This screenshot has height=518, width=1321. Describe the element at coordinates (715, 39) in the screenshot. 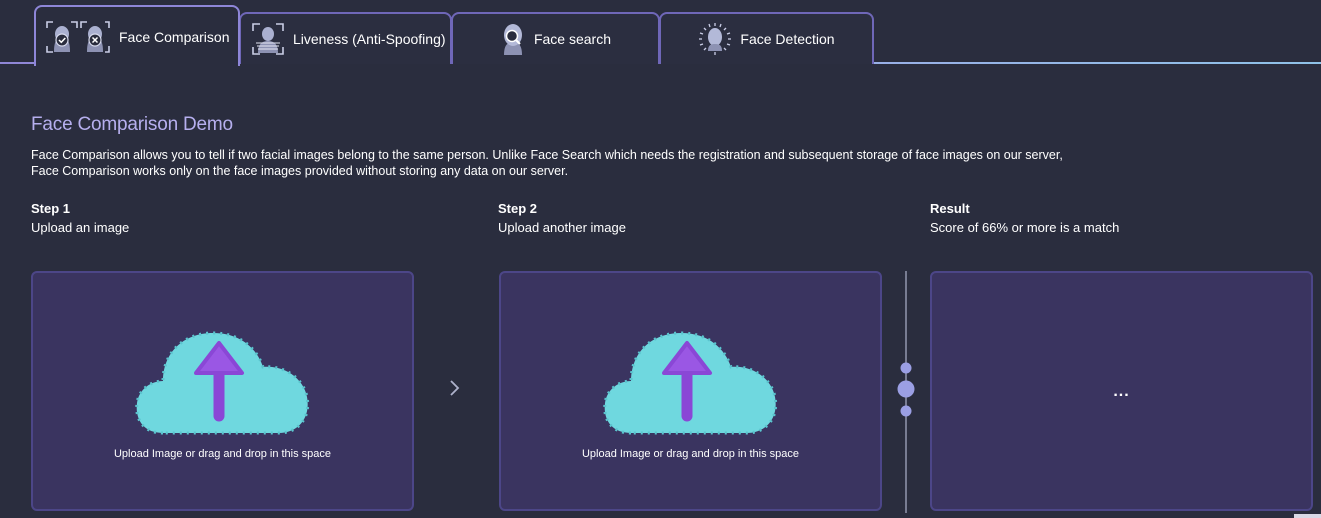

I see `face-detection-icon` at that location.